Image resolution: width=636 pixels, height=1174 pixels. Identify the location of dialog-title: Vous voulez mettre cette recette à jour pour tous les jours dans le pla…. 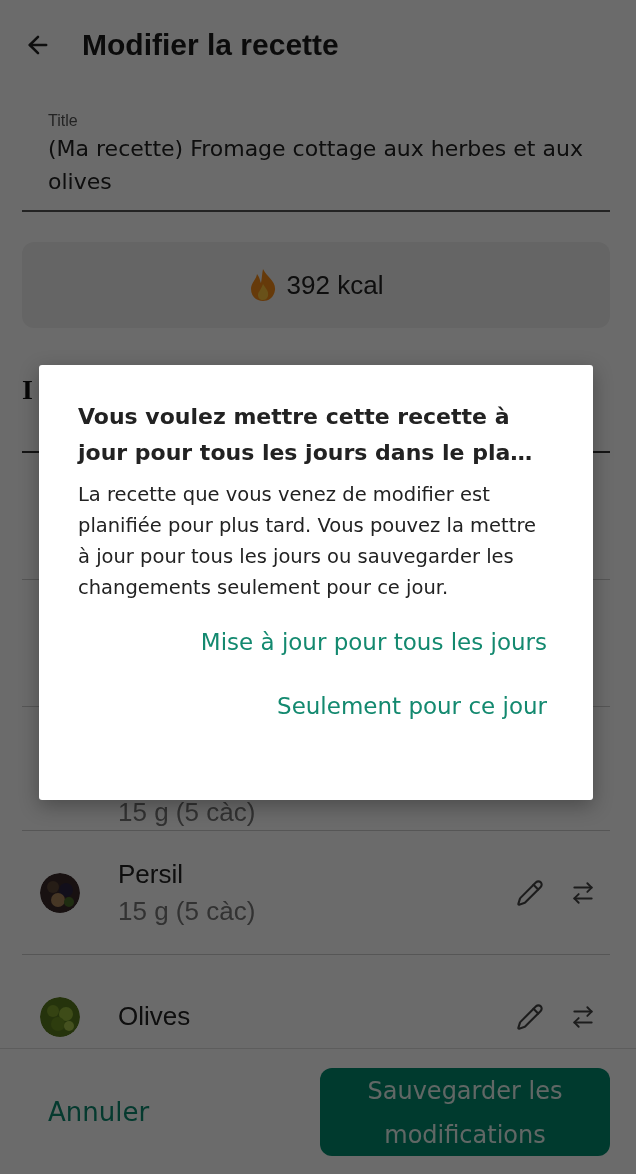
(306, 435).